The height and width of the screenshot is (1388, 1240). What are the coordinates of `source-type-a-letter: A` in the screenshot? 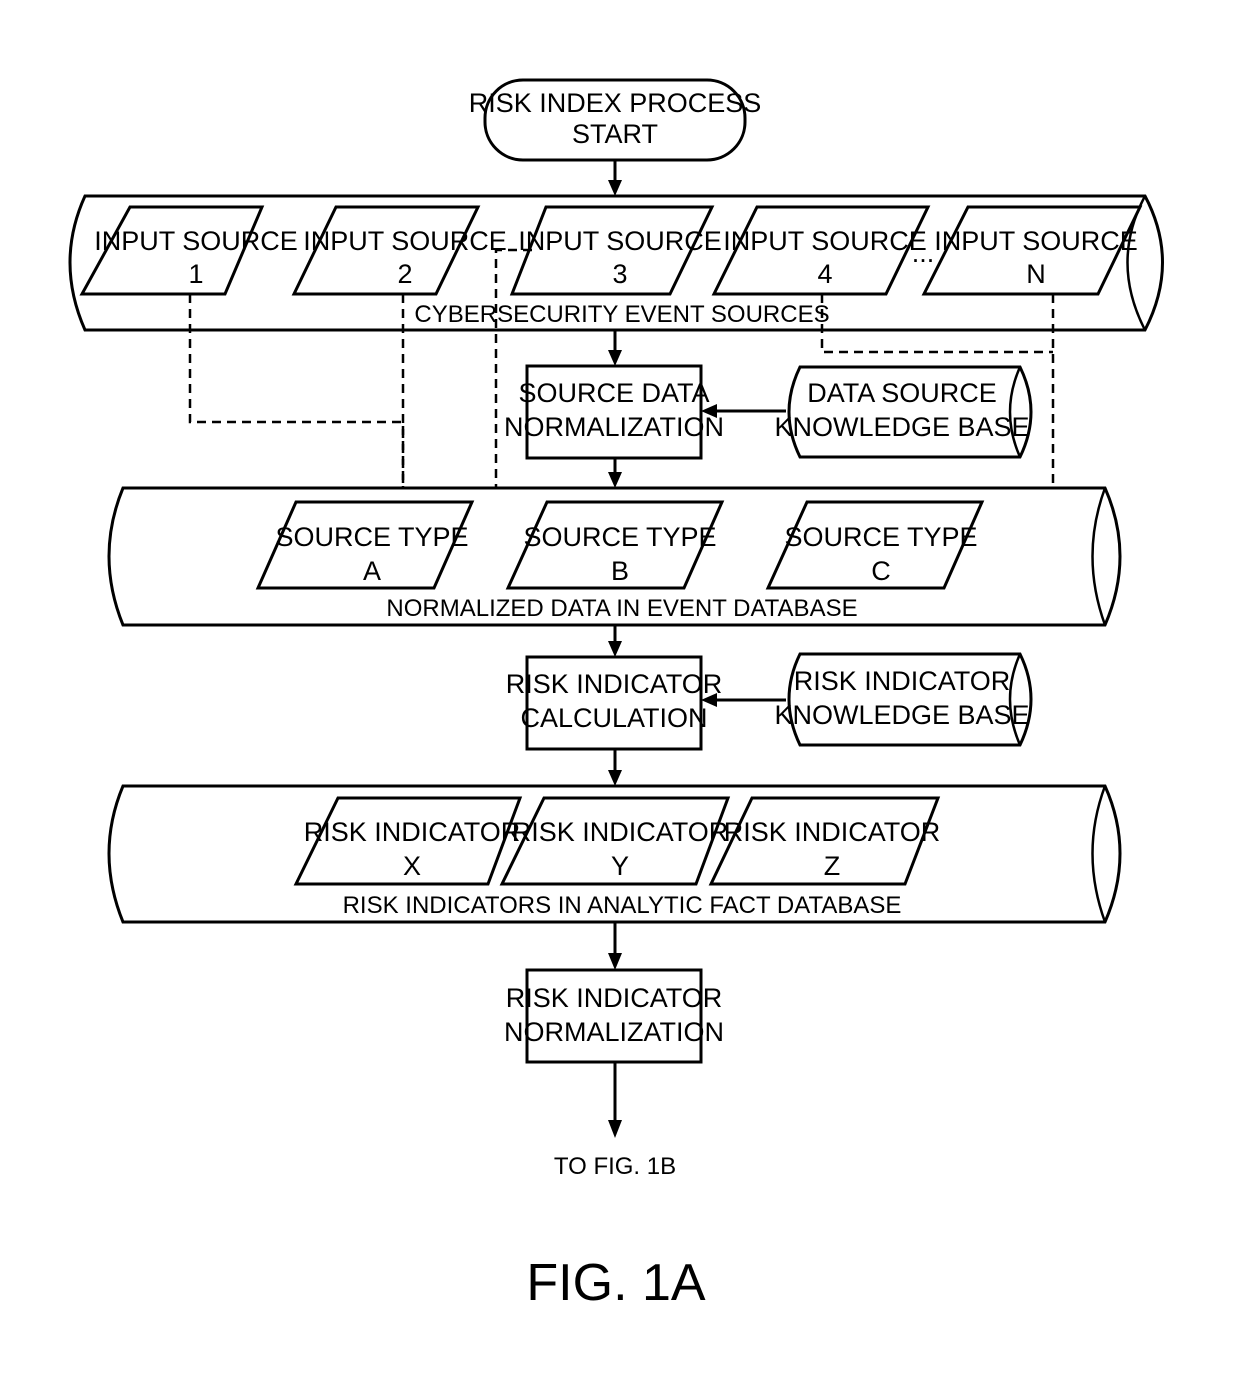 It's located at (372, 571).